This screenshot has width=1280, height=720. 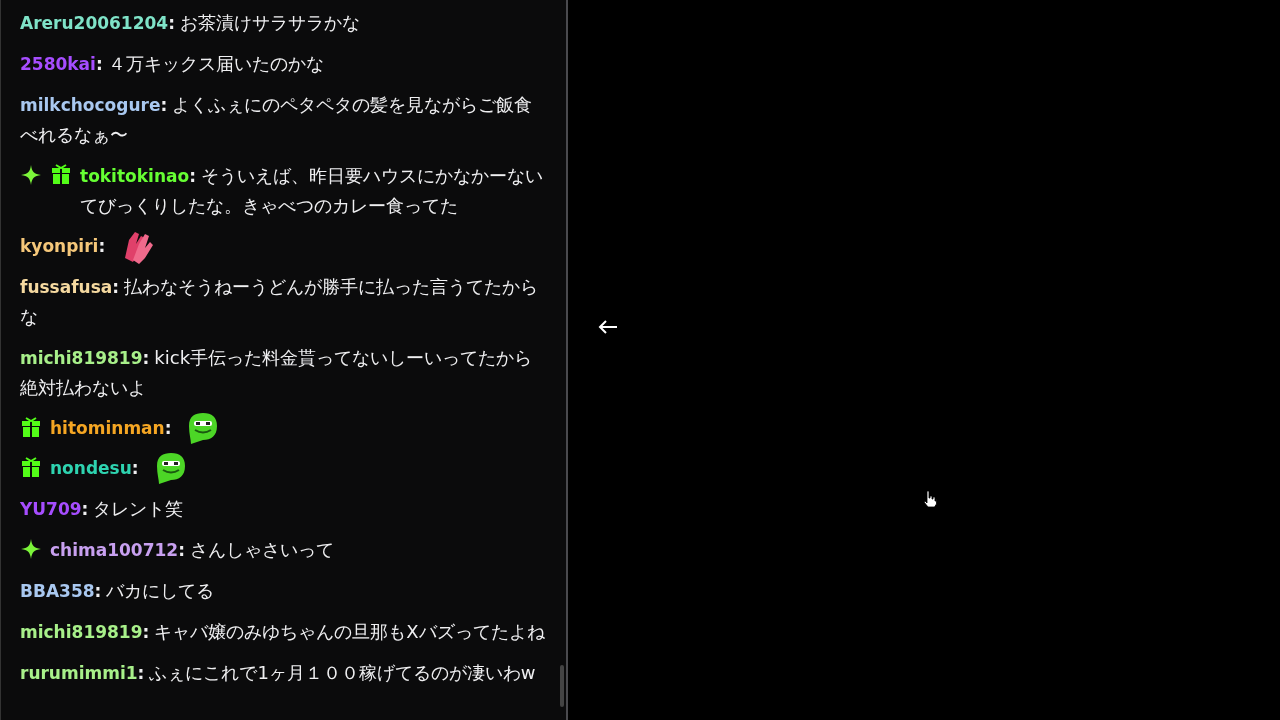 I want to click on chat-message: chima100712: さんしゃさいって, so click(x=192, y=550).